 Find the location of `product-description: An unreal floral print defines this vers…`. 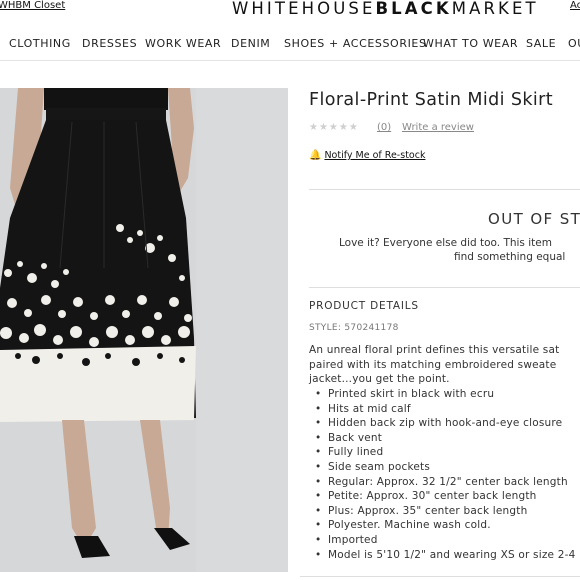

product-description: An unreal floral print defines this vers… is located at coordinates (434, 365).